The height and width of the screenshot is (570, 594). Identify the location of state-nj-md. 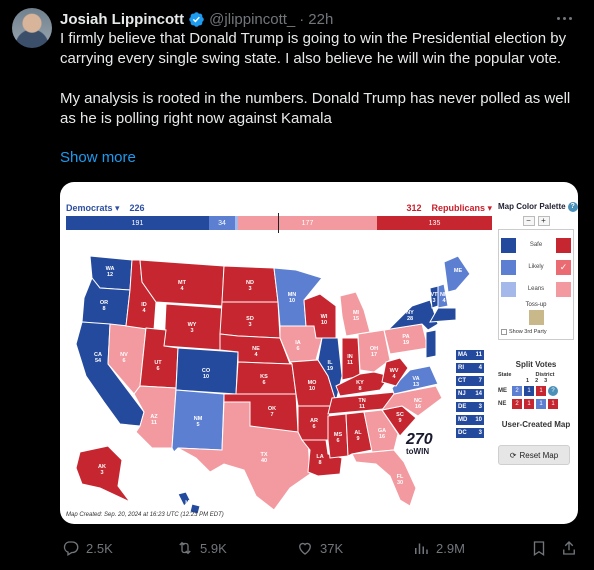
(431, 344).